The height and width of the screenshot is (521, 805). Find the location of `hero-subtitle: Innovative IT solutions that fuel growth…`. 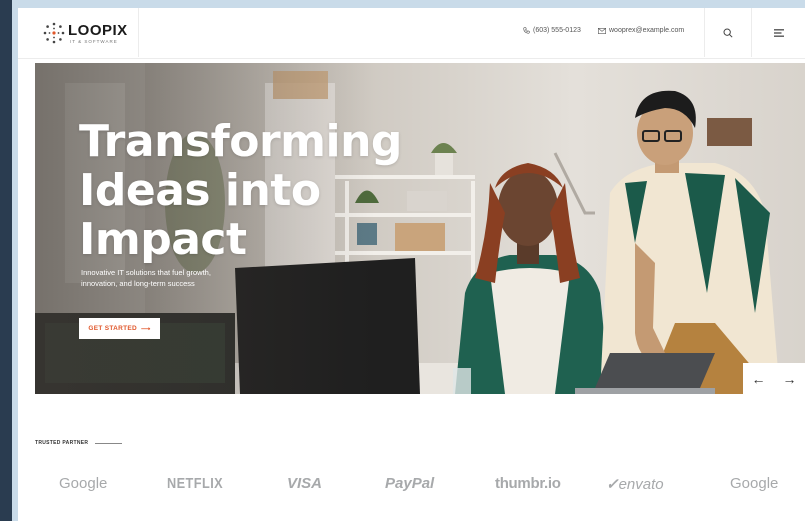

hero-subtitle: Innovative IT solutions that fuel growth… is located at coordinates (181, 278).